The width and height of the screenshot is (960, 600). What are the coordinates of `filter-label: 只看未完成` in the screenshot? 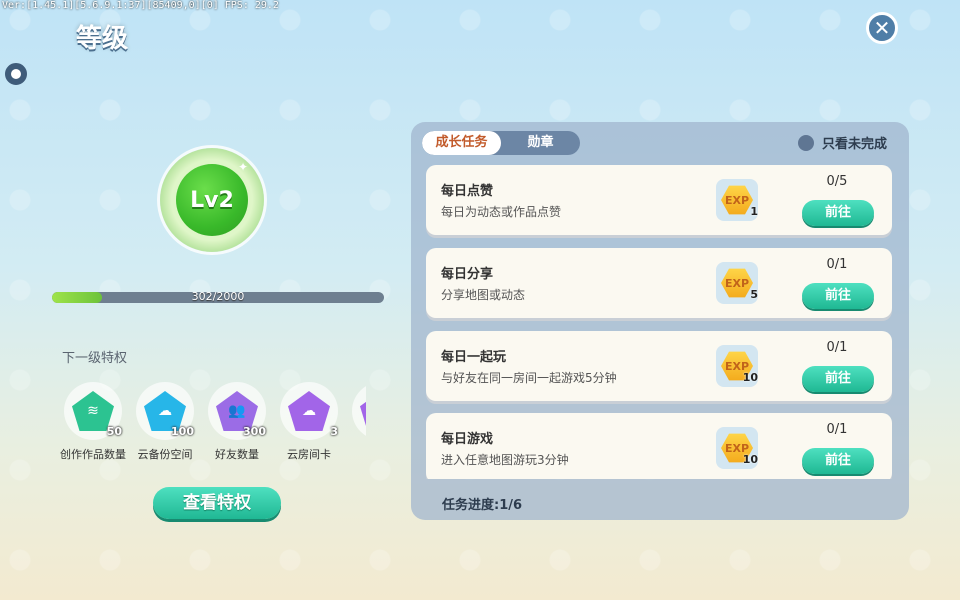 It's located at (855, 144).